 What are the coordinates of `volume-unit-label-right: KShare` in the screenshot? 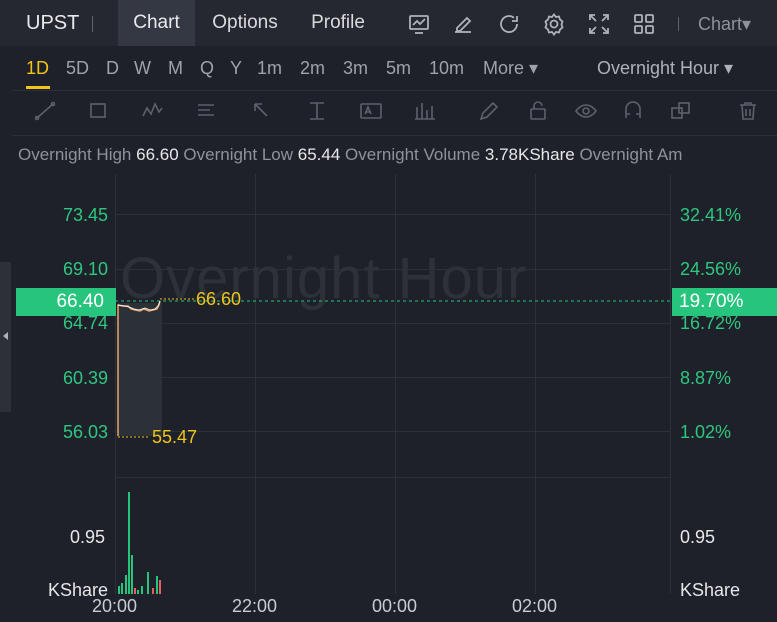 It's located at (710, 590).